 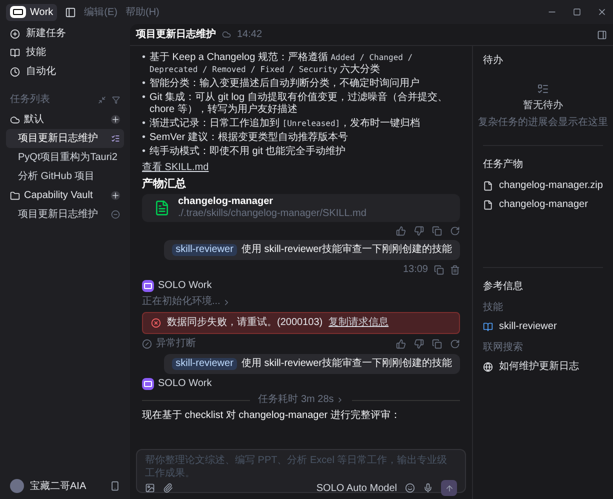 What do you see at coordinates (296, 467) in the screenshot?
I see `input-placeholder: 帮你整理论文综述、编写 PPT、分析 Excel 等日常工作，输出专业级工作成果。` at bounding box center [296, 467].